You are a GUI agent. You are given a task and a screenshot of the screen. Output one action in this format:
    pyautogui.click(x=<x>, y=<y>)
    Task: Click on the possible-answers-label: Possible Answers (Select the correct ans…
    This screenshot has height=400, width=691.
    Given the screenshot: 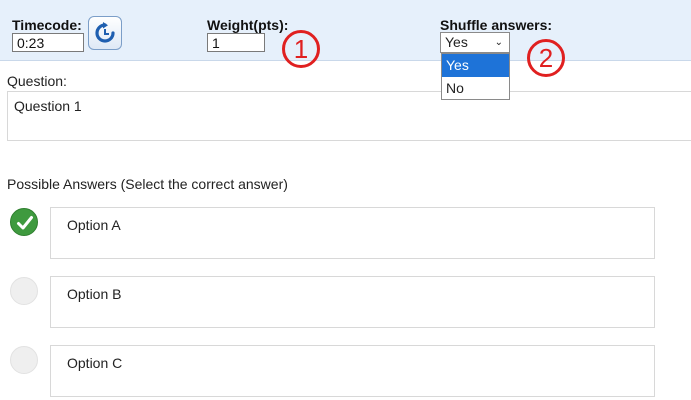 What is the action you would take?
    pyautogui.click(x=147, y=184)
    